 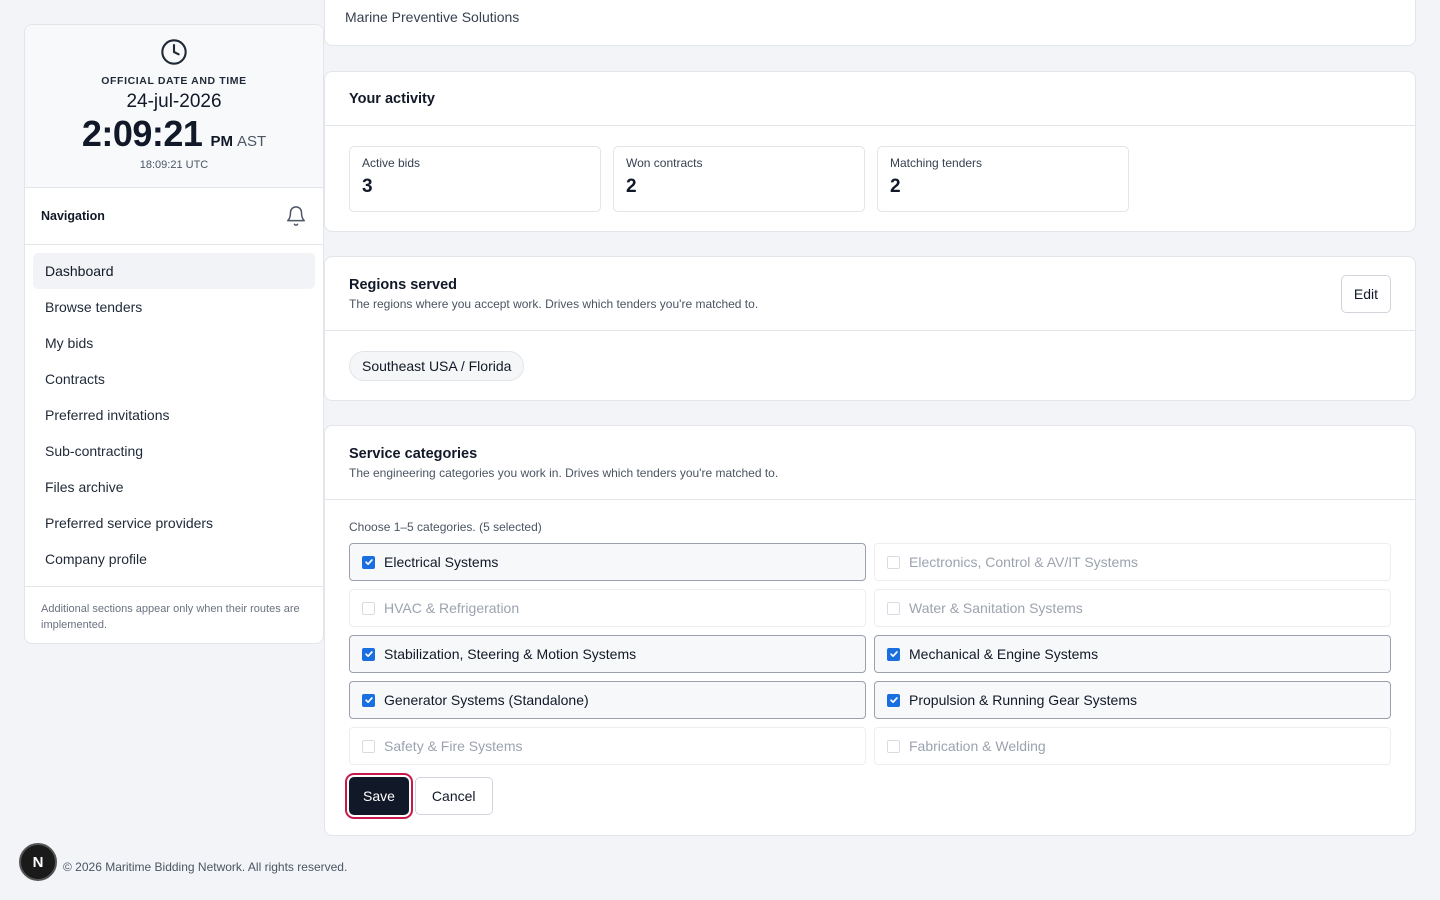 What do you see at coordinates (174, 451) in the screenshot?
I see `nav-item-sub-contracting: Sub-contracting` at bounding box center [174, 451].